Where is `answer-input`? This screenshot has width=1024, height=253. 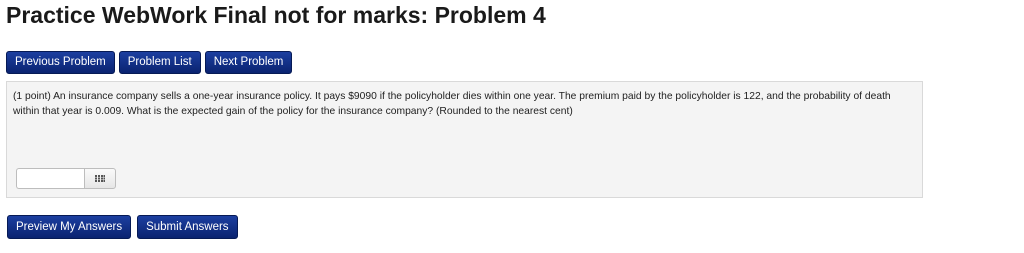 answer-input is located at coordinates (50, 178).